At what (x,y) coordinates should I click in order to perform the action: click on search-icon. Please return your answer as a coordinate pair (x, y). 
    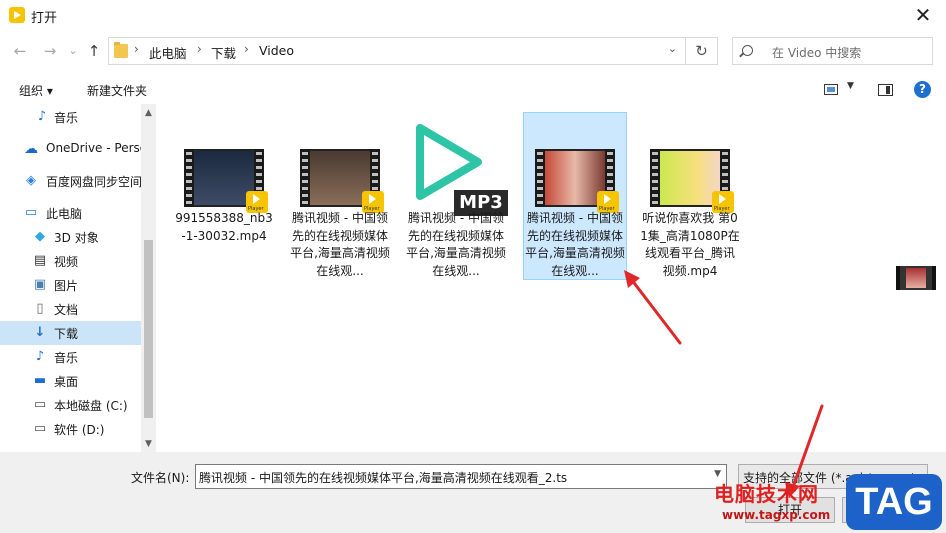
    Looking at the image, I should click on (747, 50).